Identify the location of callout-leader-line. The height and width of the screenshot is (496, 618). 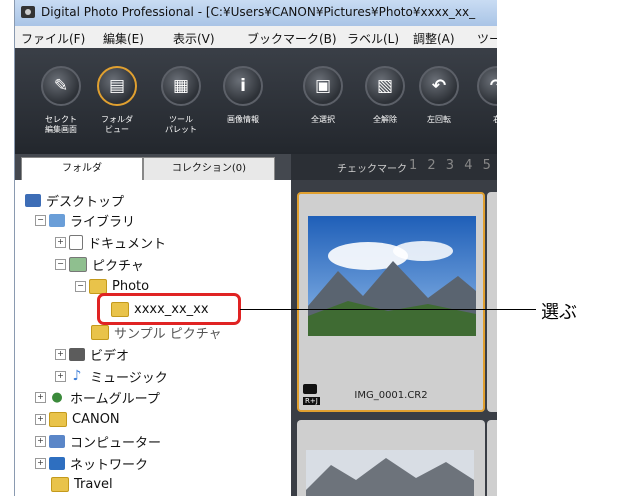
(388, 309).